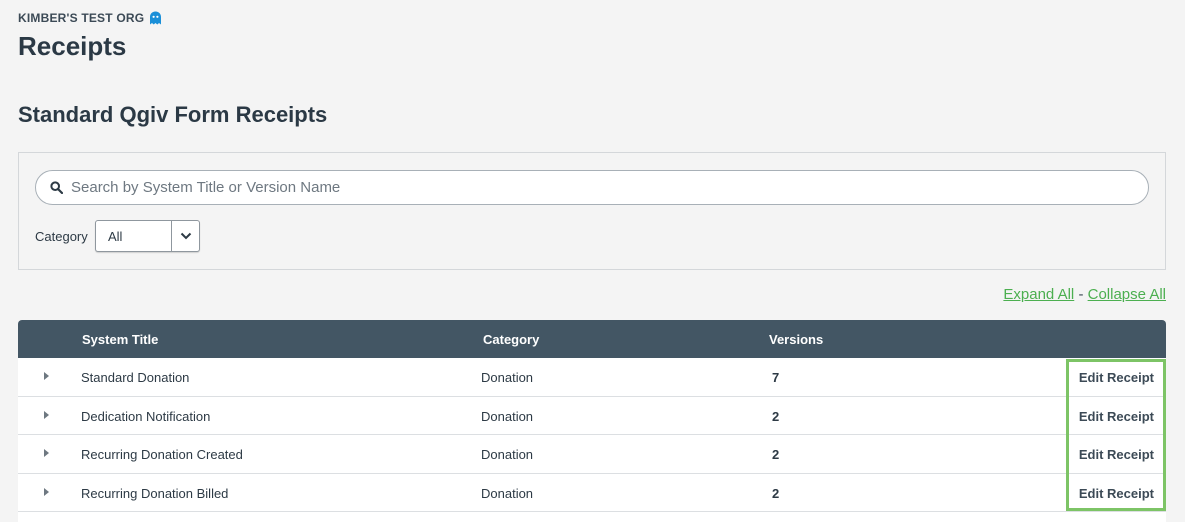 Image resolution: width=1185 pixels, height=522 pixels. Describe the element at coordinates (146, 416) in the screenshot. I see `system-title-cell: Dedication Notification` at that location.